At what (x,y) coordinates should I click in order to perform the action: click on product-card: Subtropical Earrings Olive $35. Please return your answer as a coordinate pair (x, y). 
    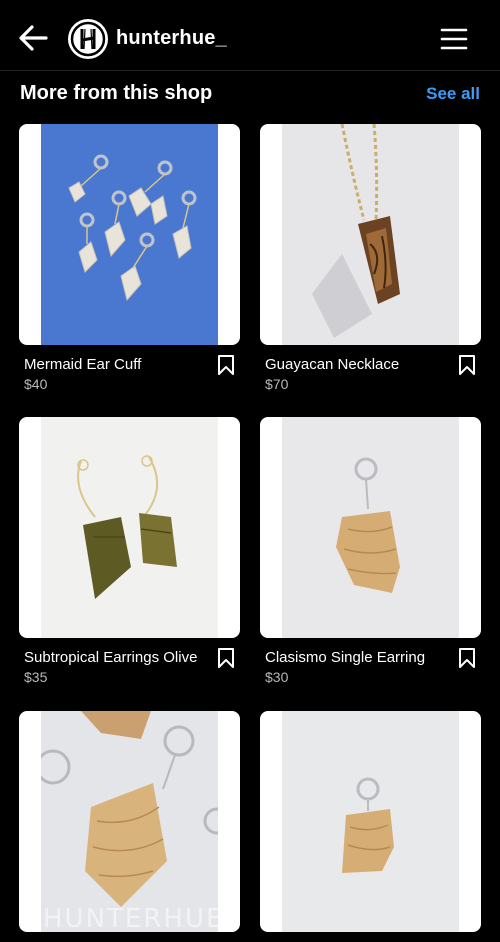
    Looking at the image, I should click on (129, 551).